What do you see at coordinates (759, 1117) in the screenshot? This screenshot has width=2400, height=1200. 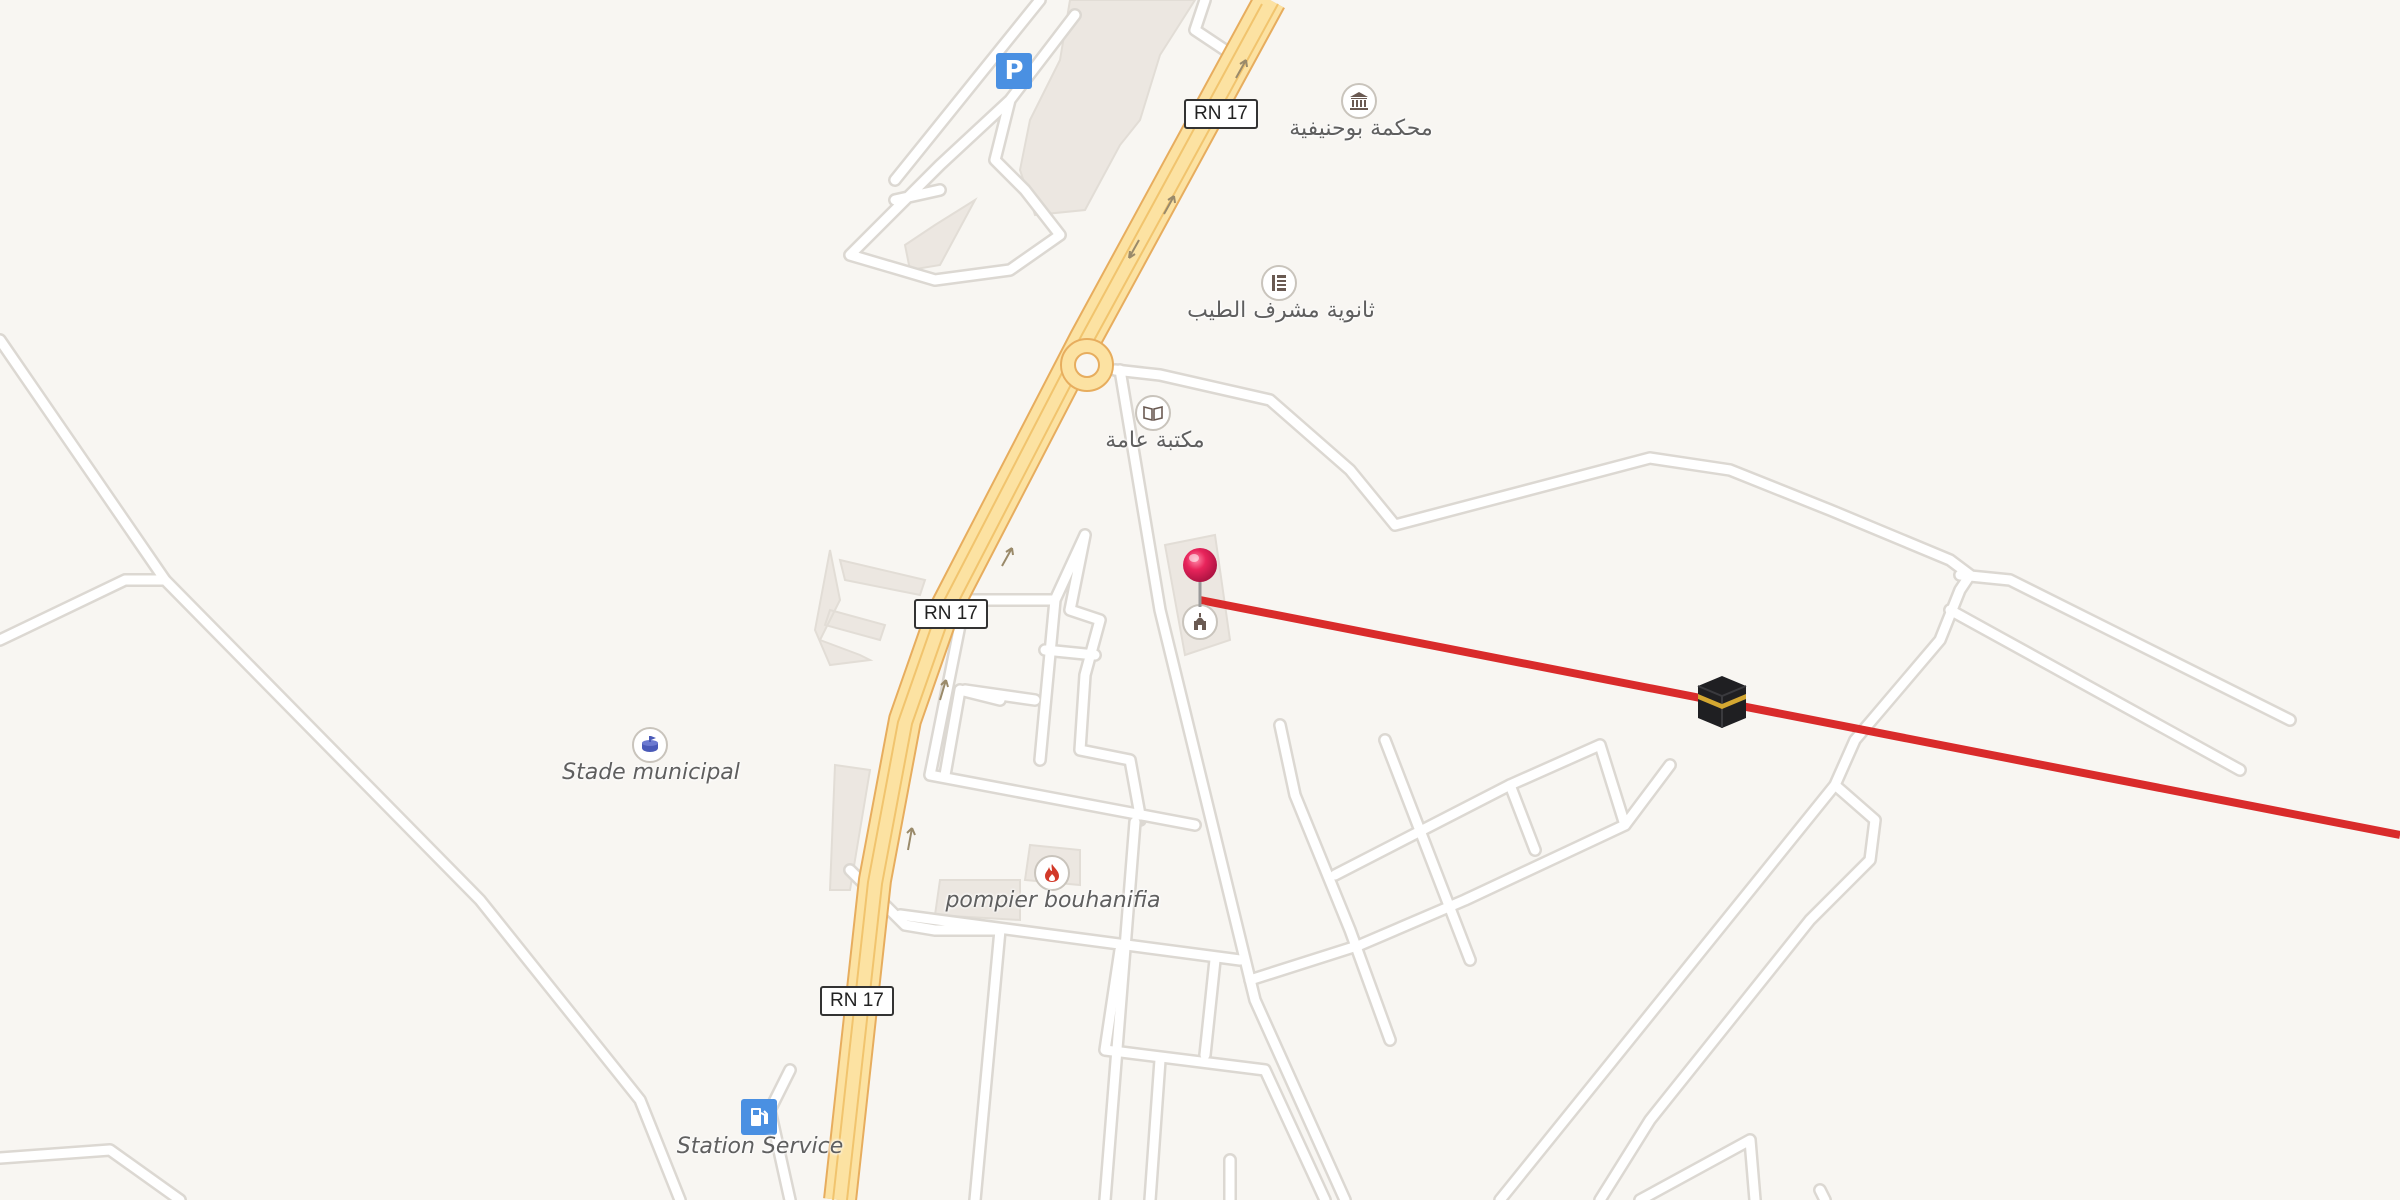 I see `fuel-pump-icon` at bounding box center [759, 1117].